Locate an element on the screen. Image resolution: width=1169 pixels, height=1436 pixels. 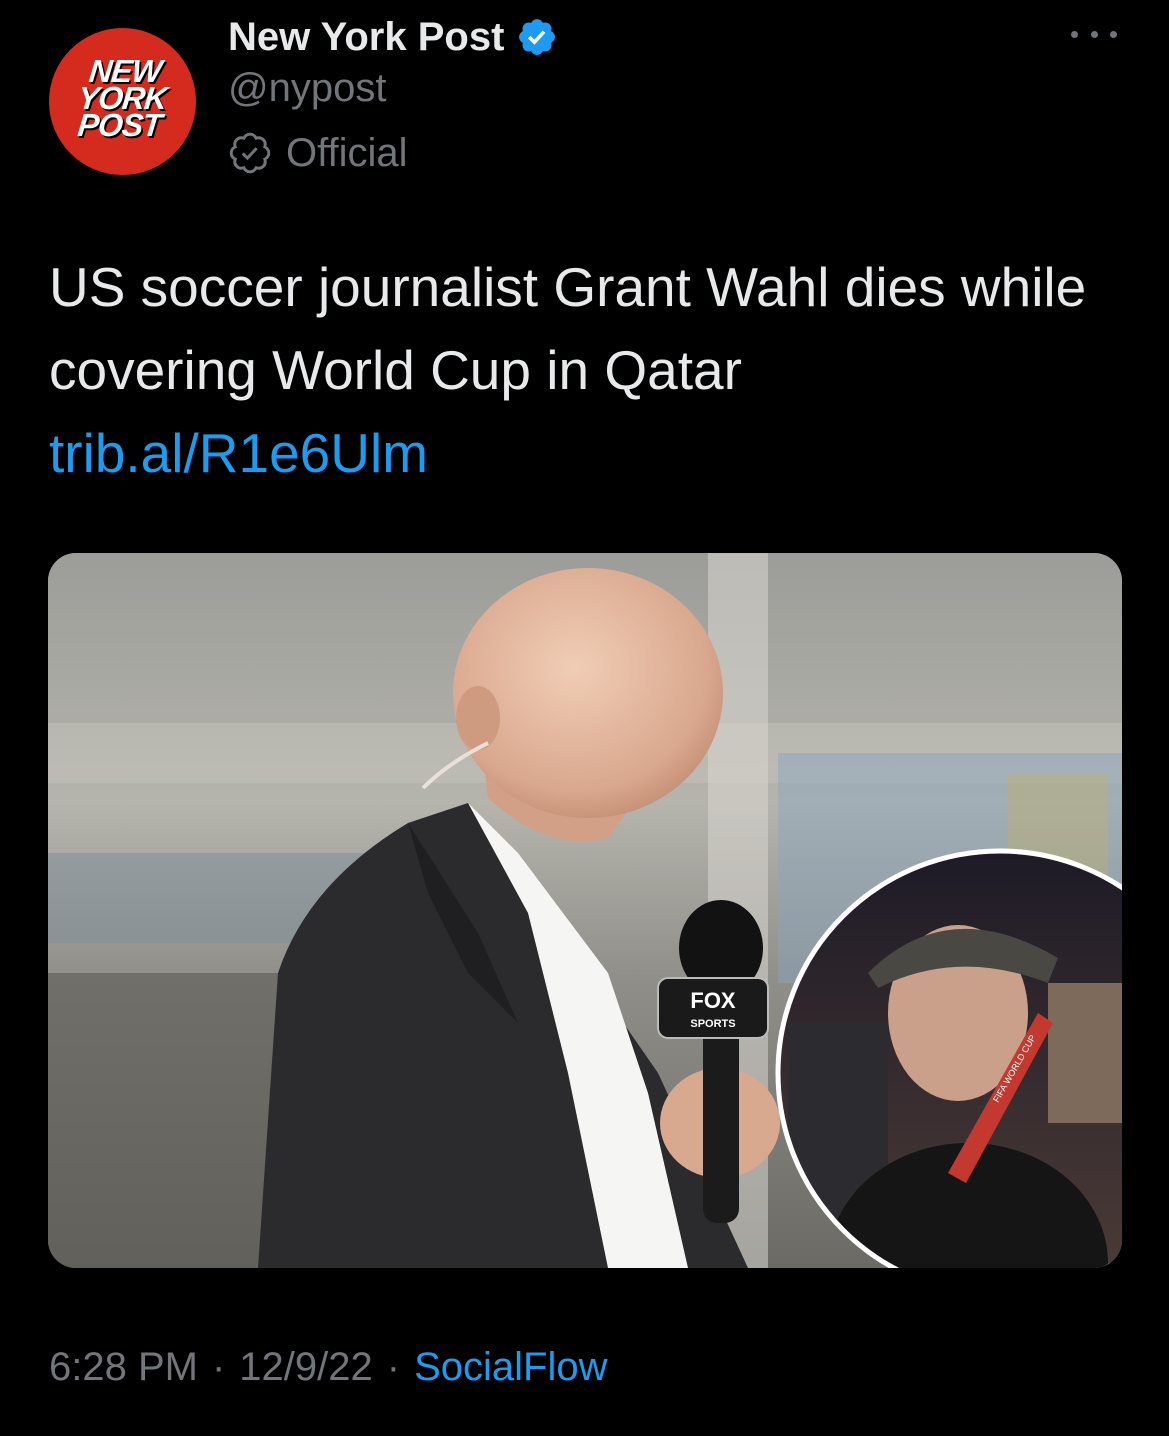
logo-line-3: POST is located at coordinates (120, 125).